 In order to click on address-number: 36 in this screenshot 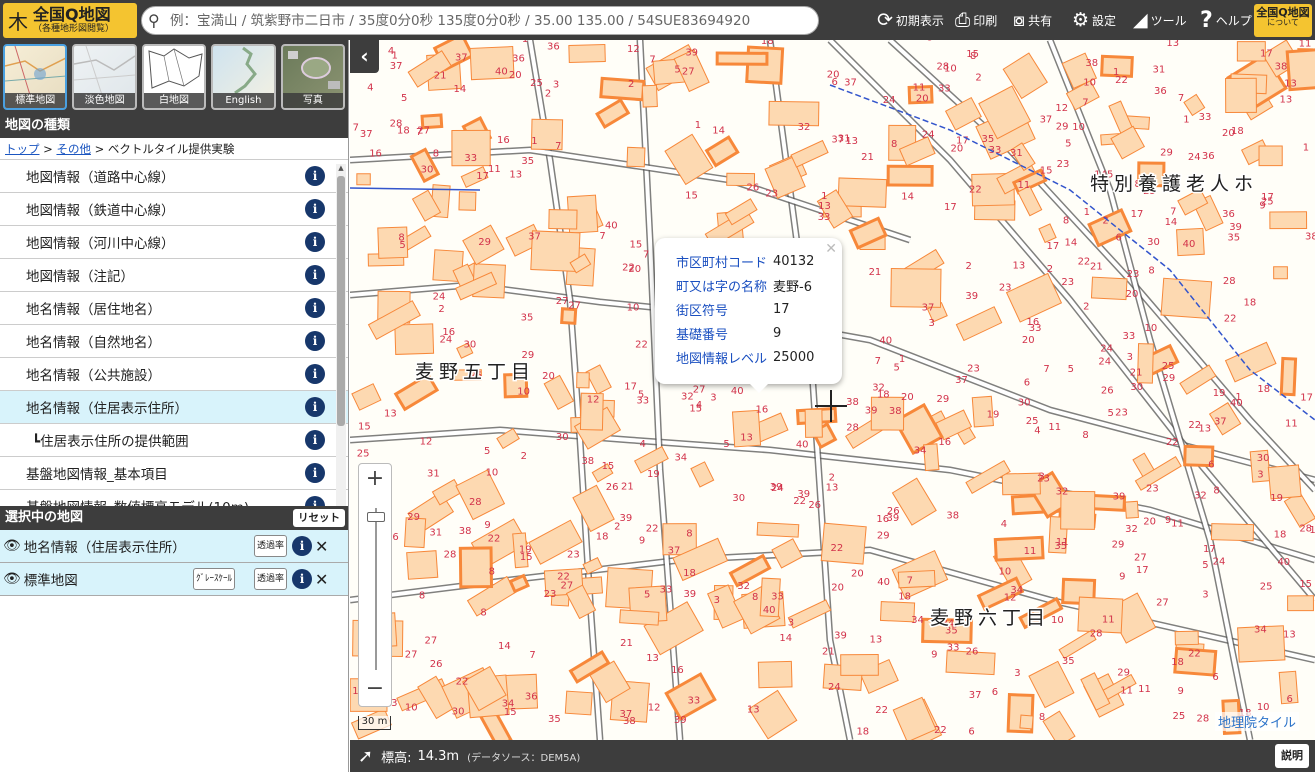, I will do `click(553, 46)`.